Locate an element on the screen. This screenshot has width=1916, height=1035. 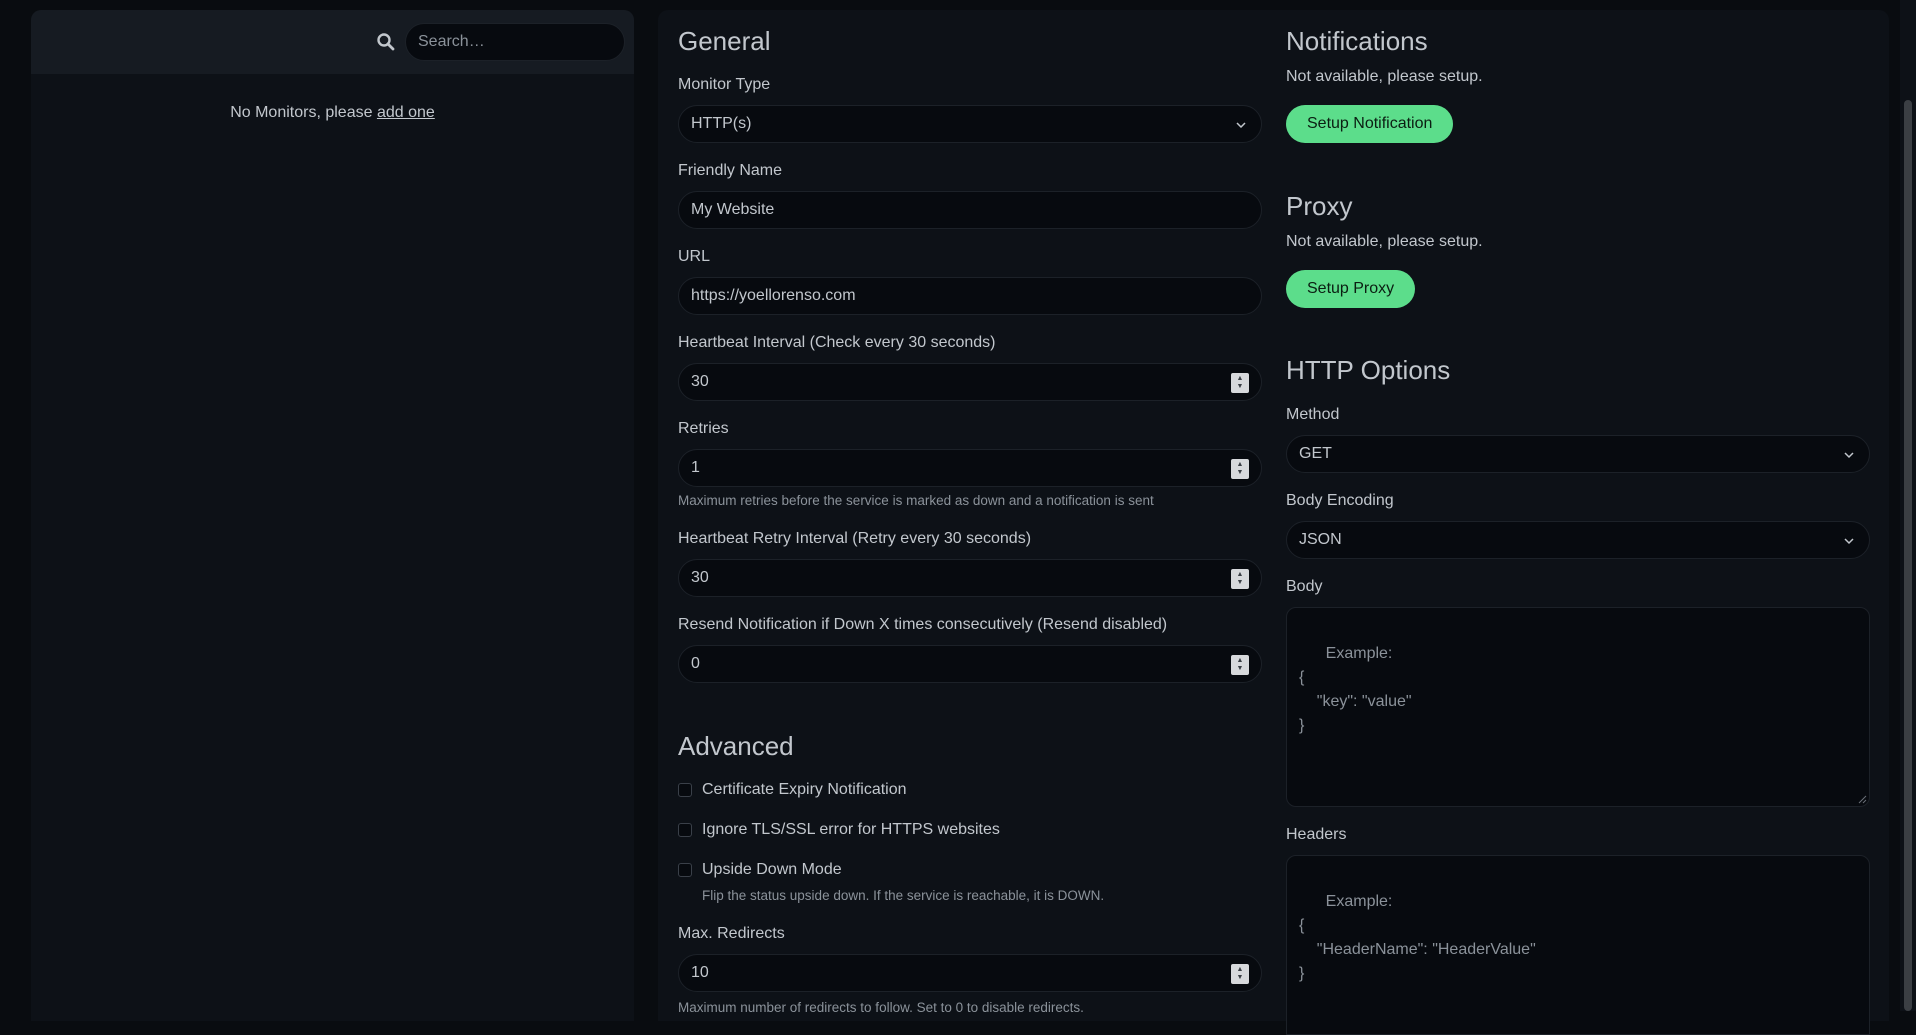
monitor-type-label: Monitor Type is located at coordinates (724, 84).